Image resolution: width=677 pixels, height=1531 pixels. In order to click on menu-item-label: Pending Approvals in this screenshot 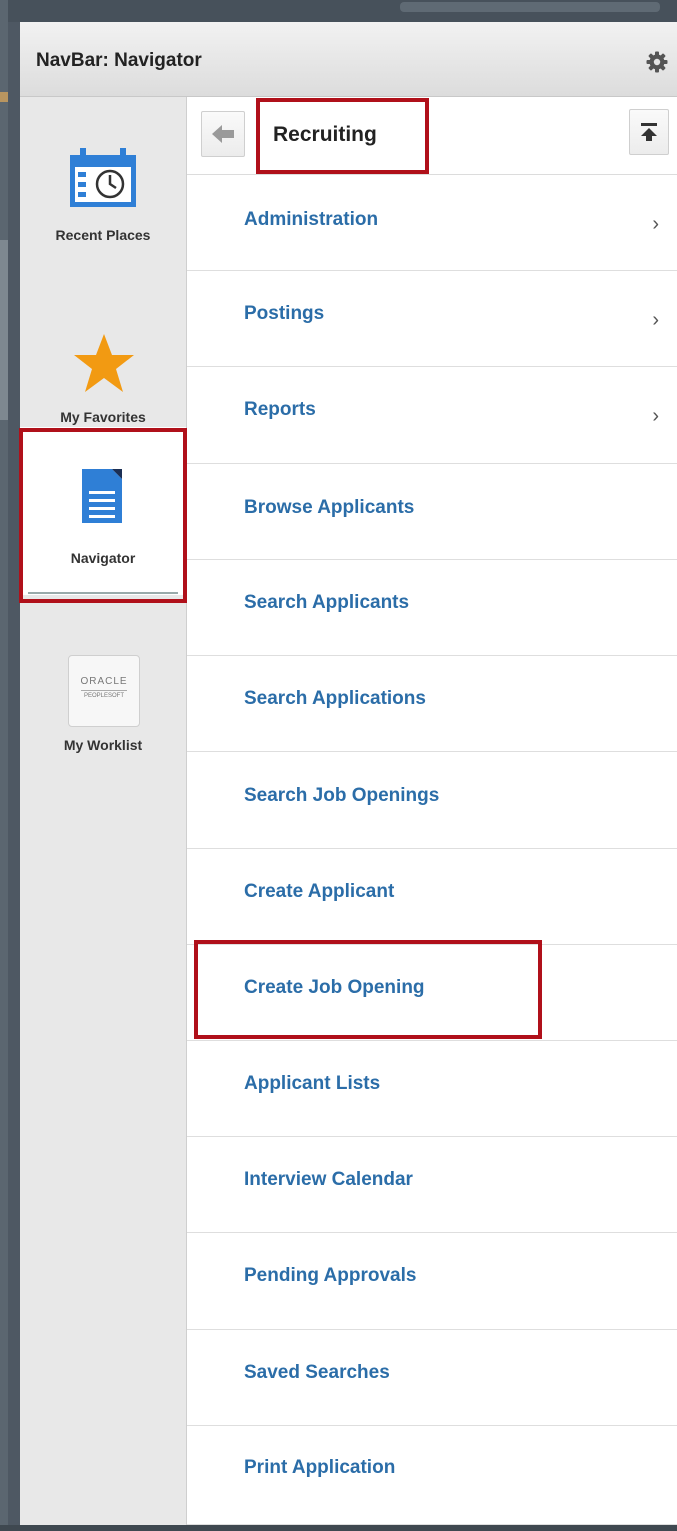, I will do `click(330, 1275)`.